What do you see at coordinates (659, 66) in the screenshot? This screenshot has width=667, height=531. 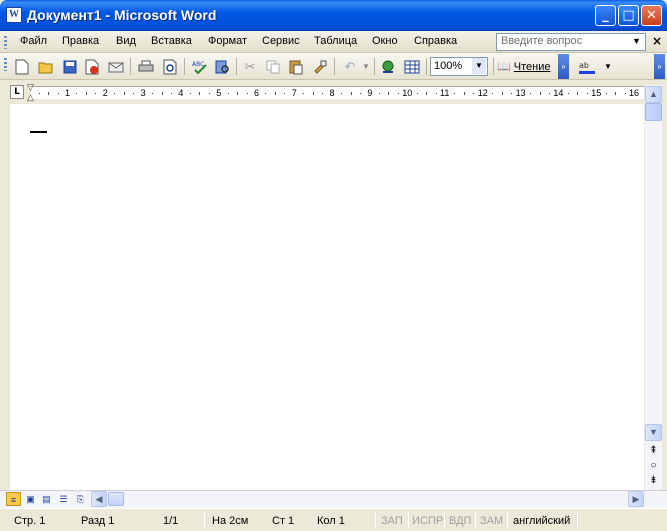 I see `formatting-toolbar-chevron-icon: »` at bounding box center [659, 66].